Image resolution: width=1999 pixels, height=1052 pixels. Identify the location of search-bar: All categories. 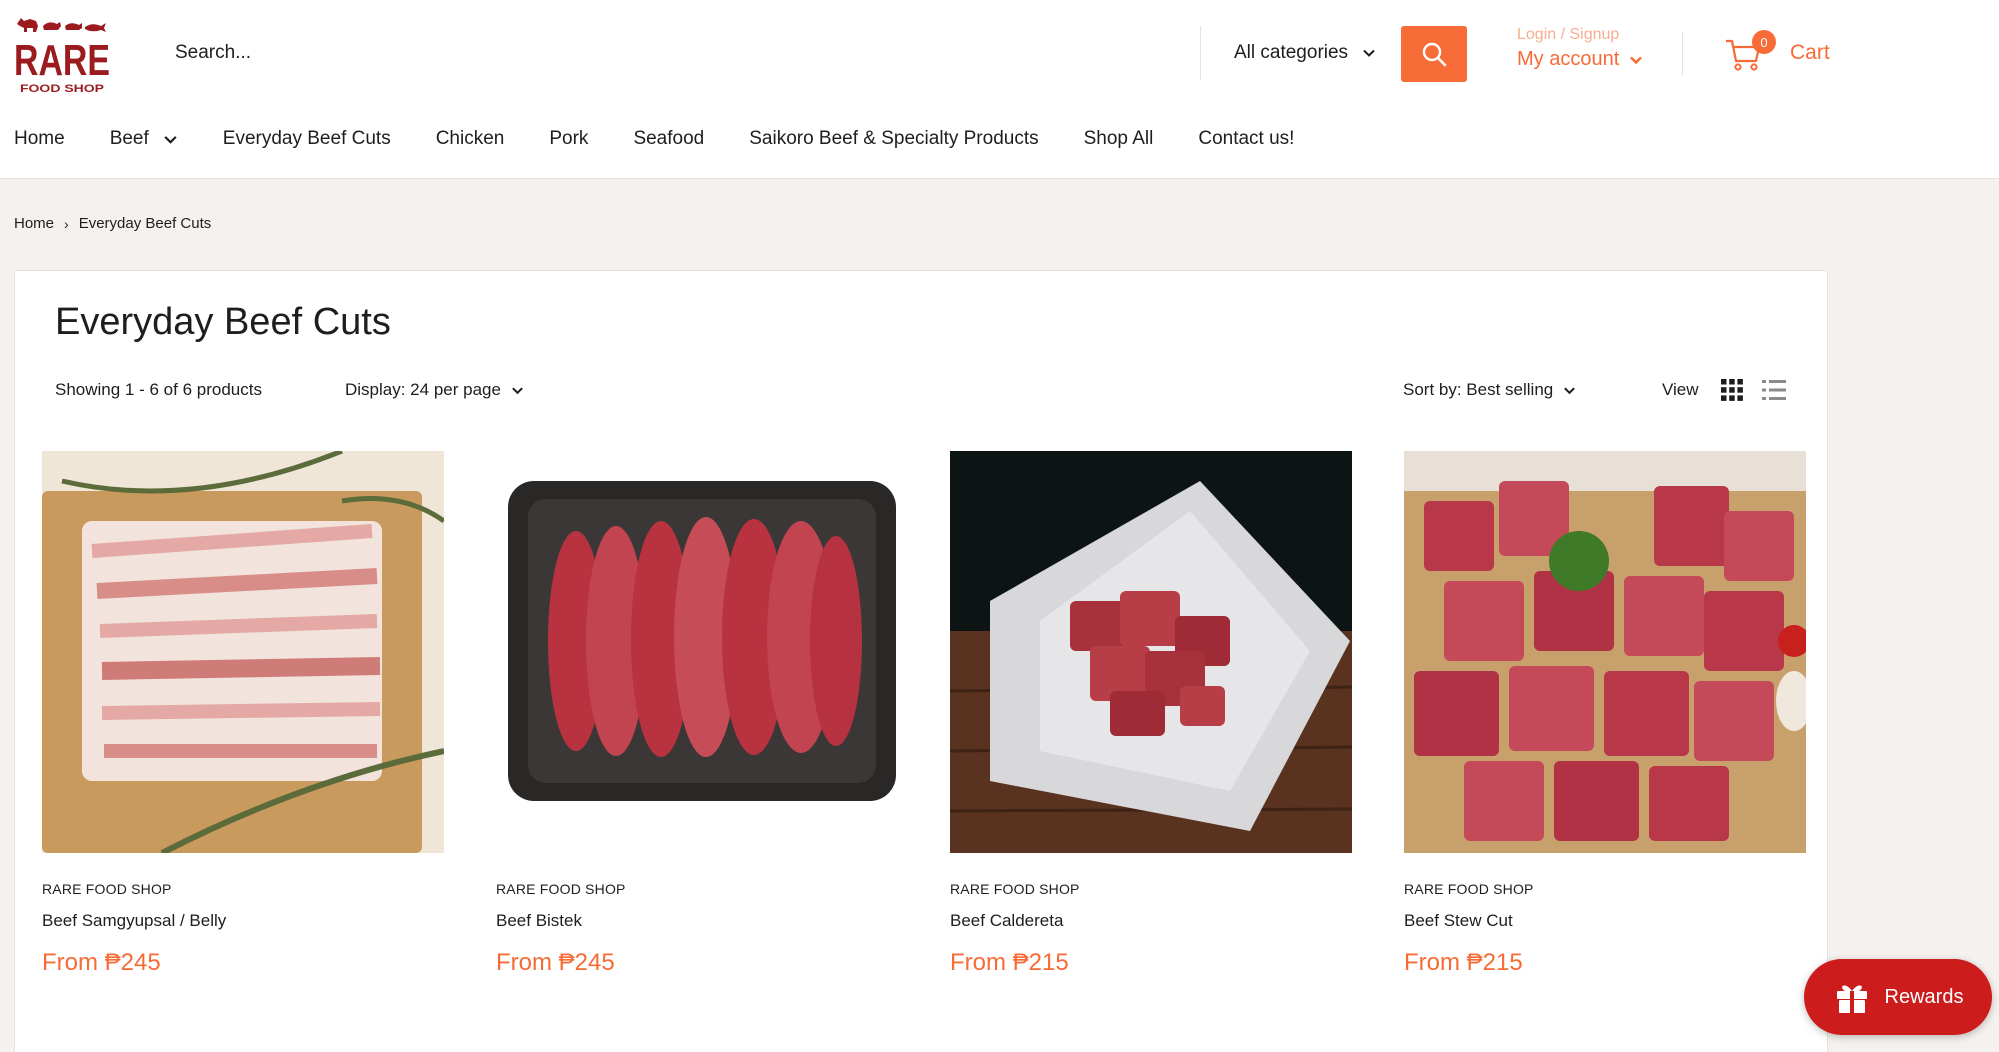
(811, 53).